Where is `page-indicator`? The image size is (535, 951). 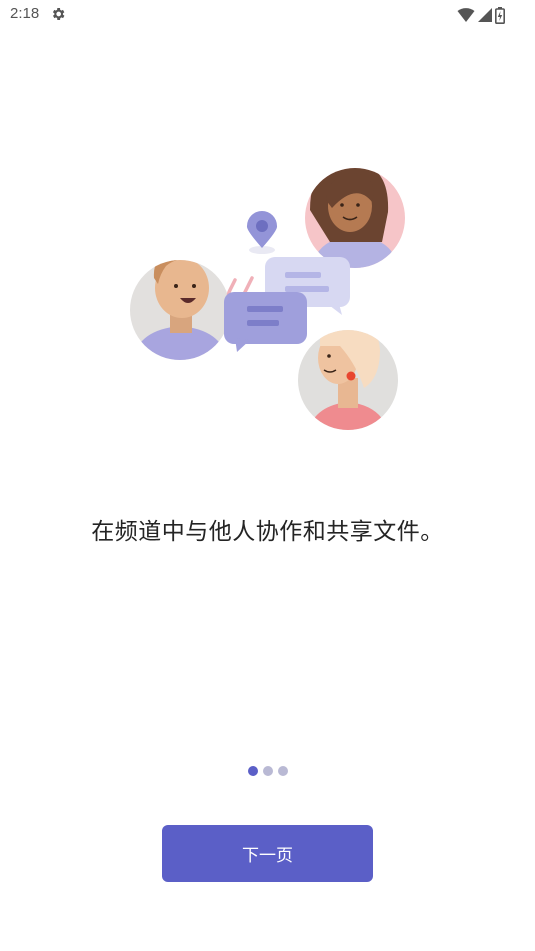
page-indicator is located at coordinates (267, 771).